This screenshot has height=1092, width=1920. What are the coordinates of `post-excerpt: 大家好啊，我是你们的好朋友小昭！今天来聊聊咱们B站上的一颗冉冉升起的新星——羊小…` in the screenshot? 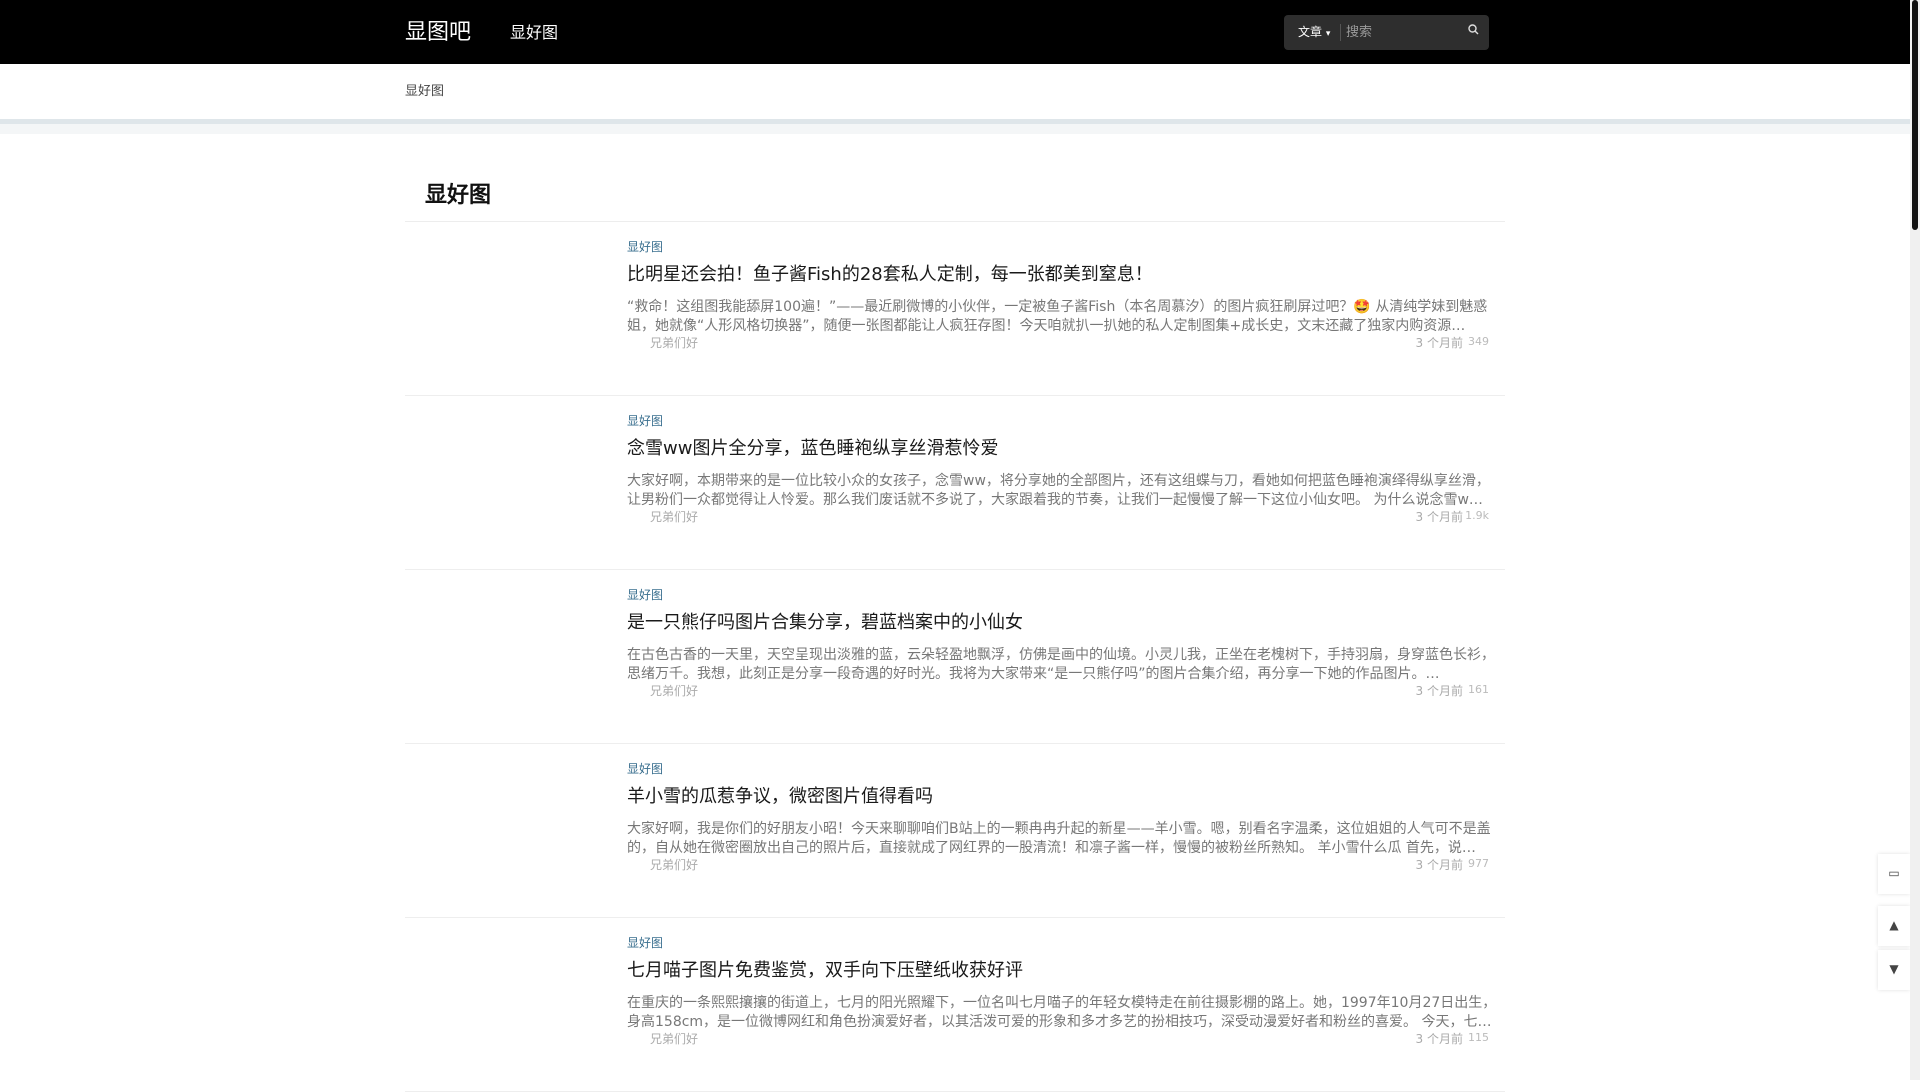 It's located at (1059, 838).